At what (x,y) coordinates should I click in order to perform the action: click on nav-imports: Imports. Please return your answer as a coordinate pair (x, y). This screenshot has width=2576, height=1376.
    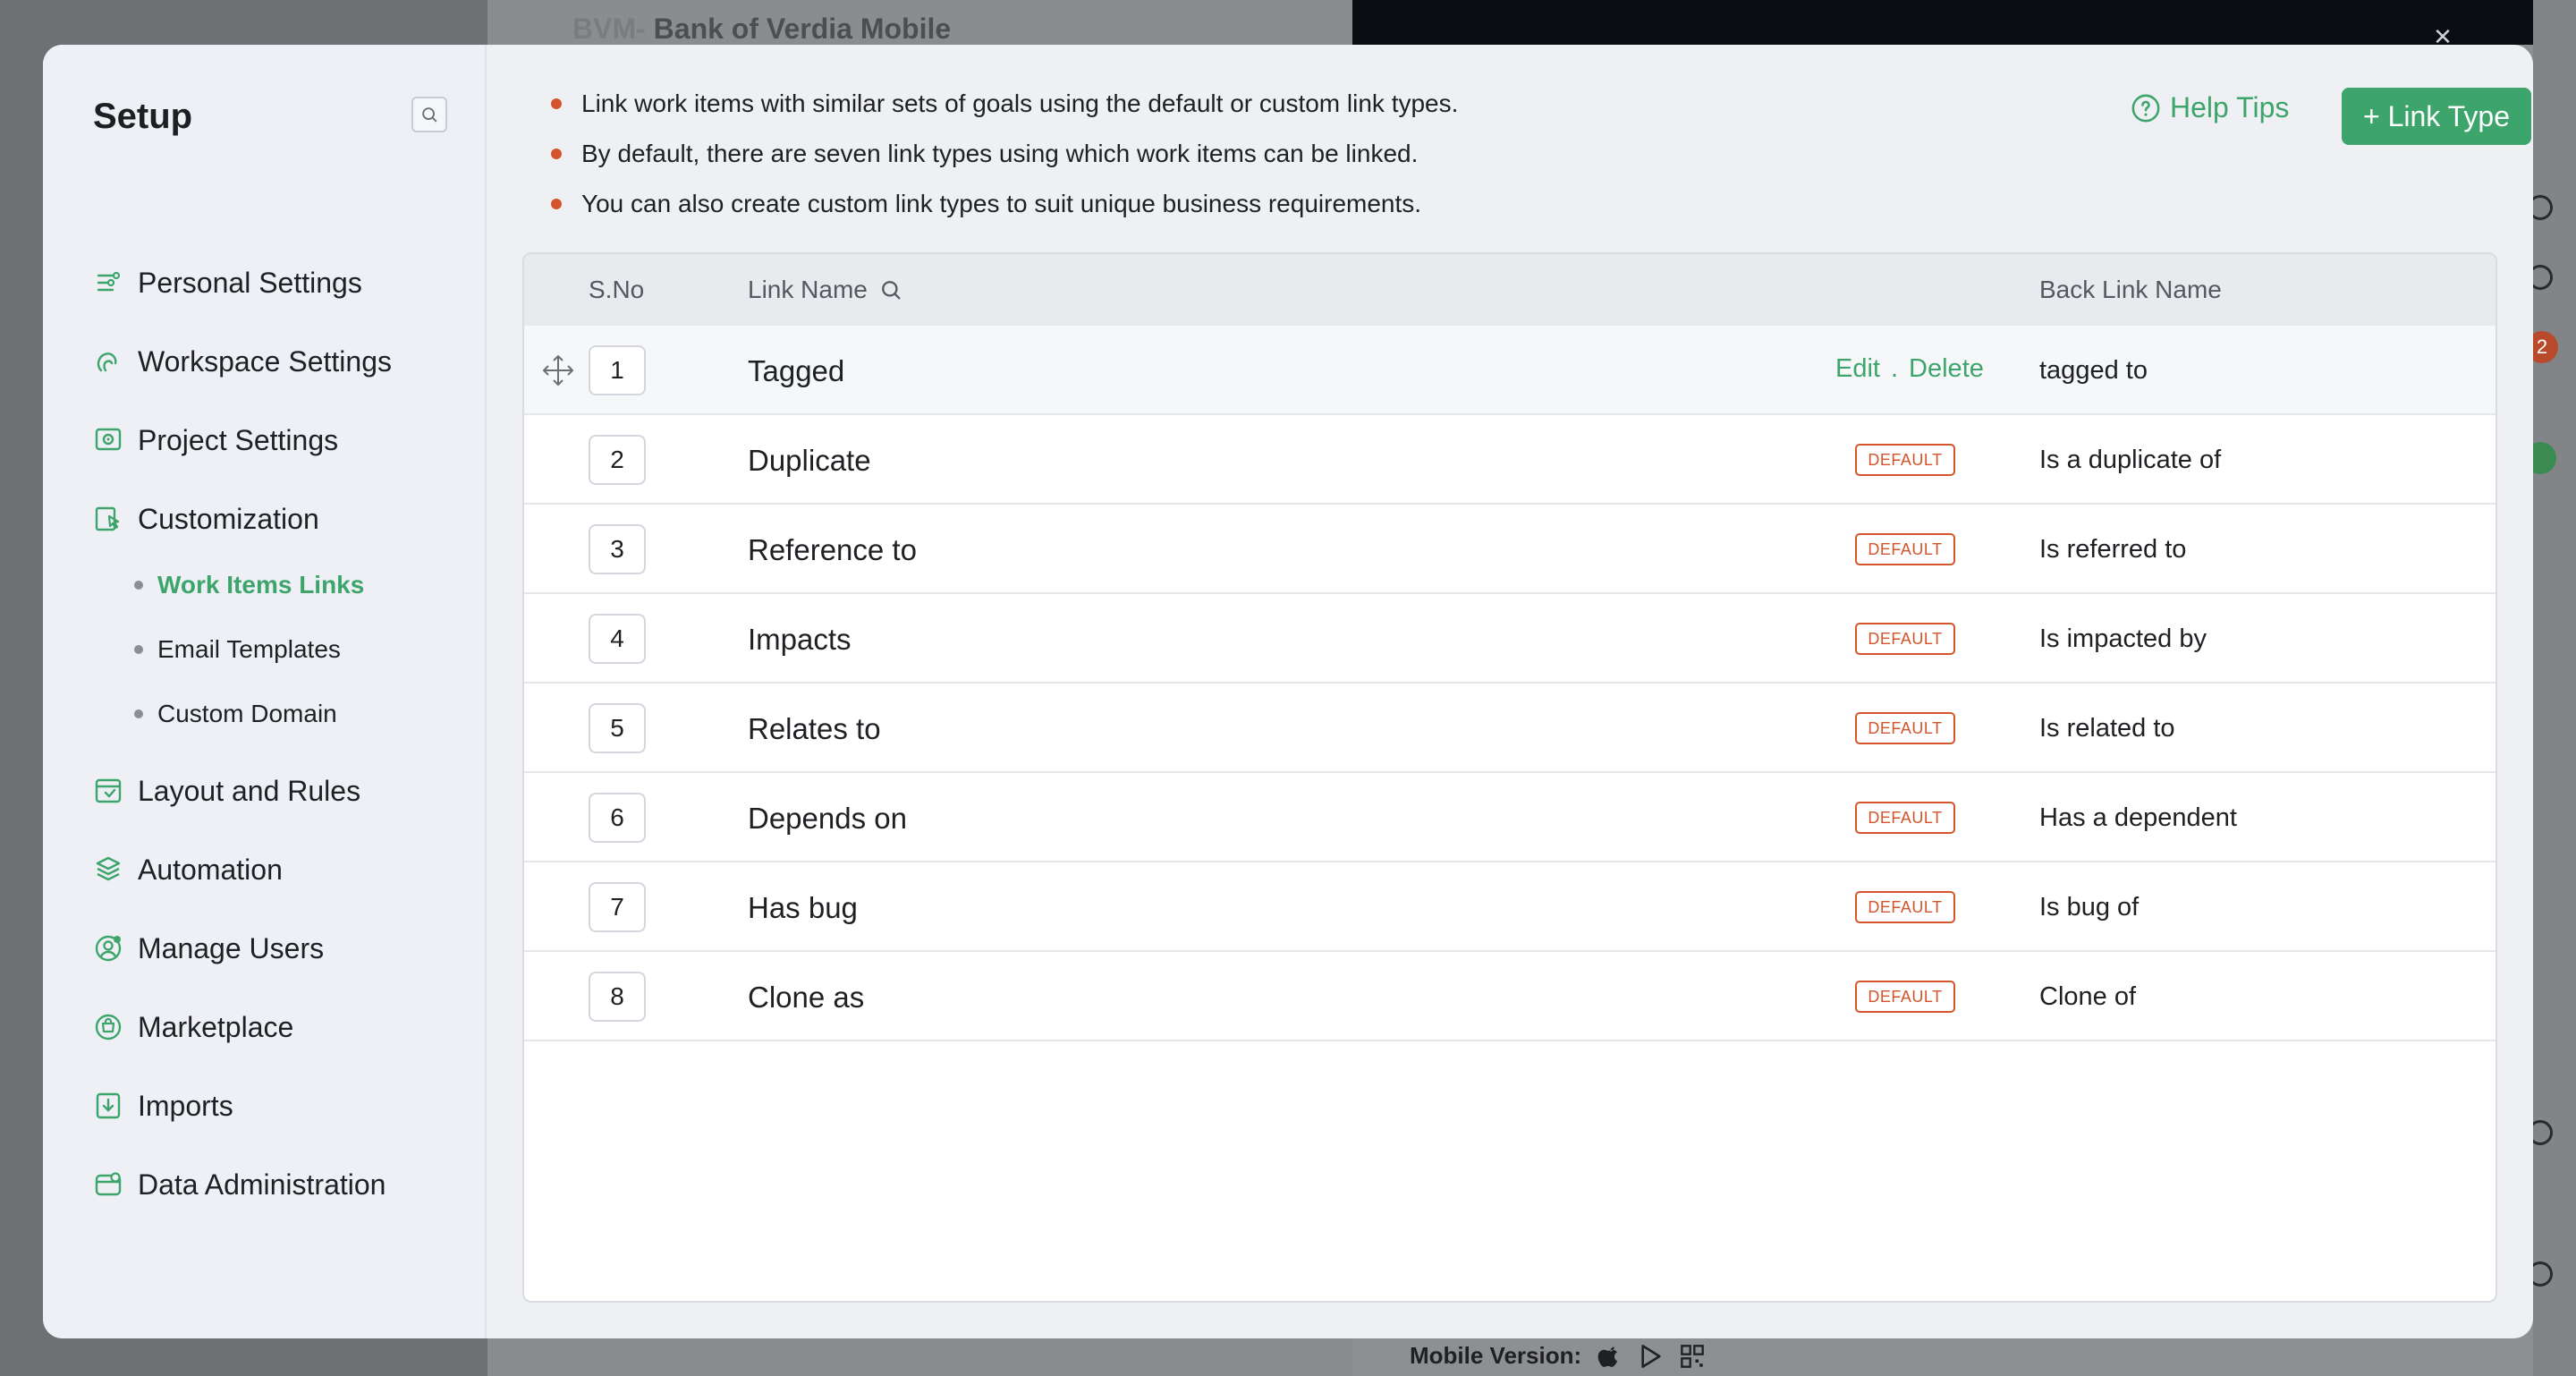
    Looking at the image, I should click on (281, 1106).